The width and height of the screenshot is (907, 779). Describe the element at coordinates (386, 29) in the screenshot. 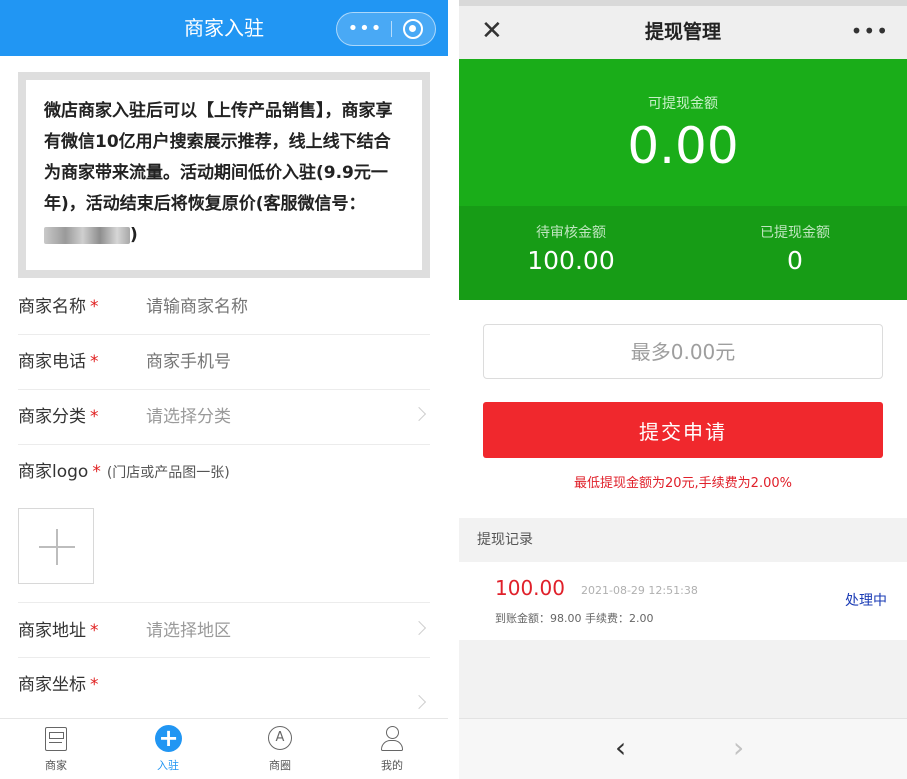

I see `miniprogram-capsule: •••` at that location.